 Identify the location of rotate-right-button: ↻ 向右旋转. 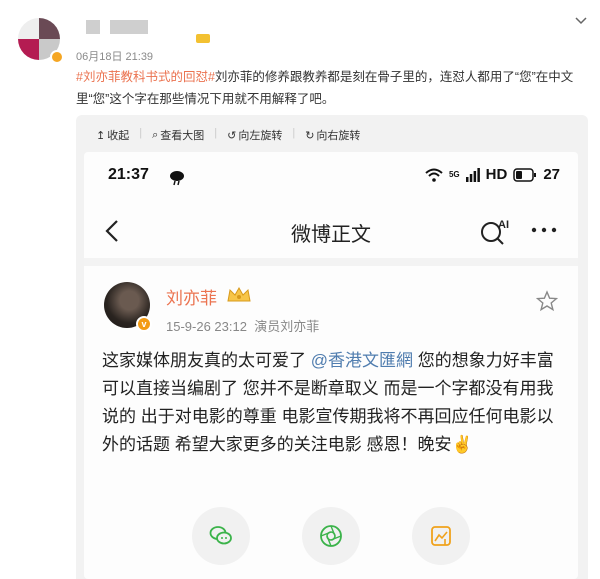
(332, 135).